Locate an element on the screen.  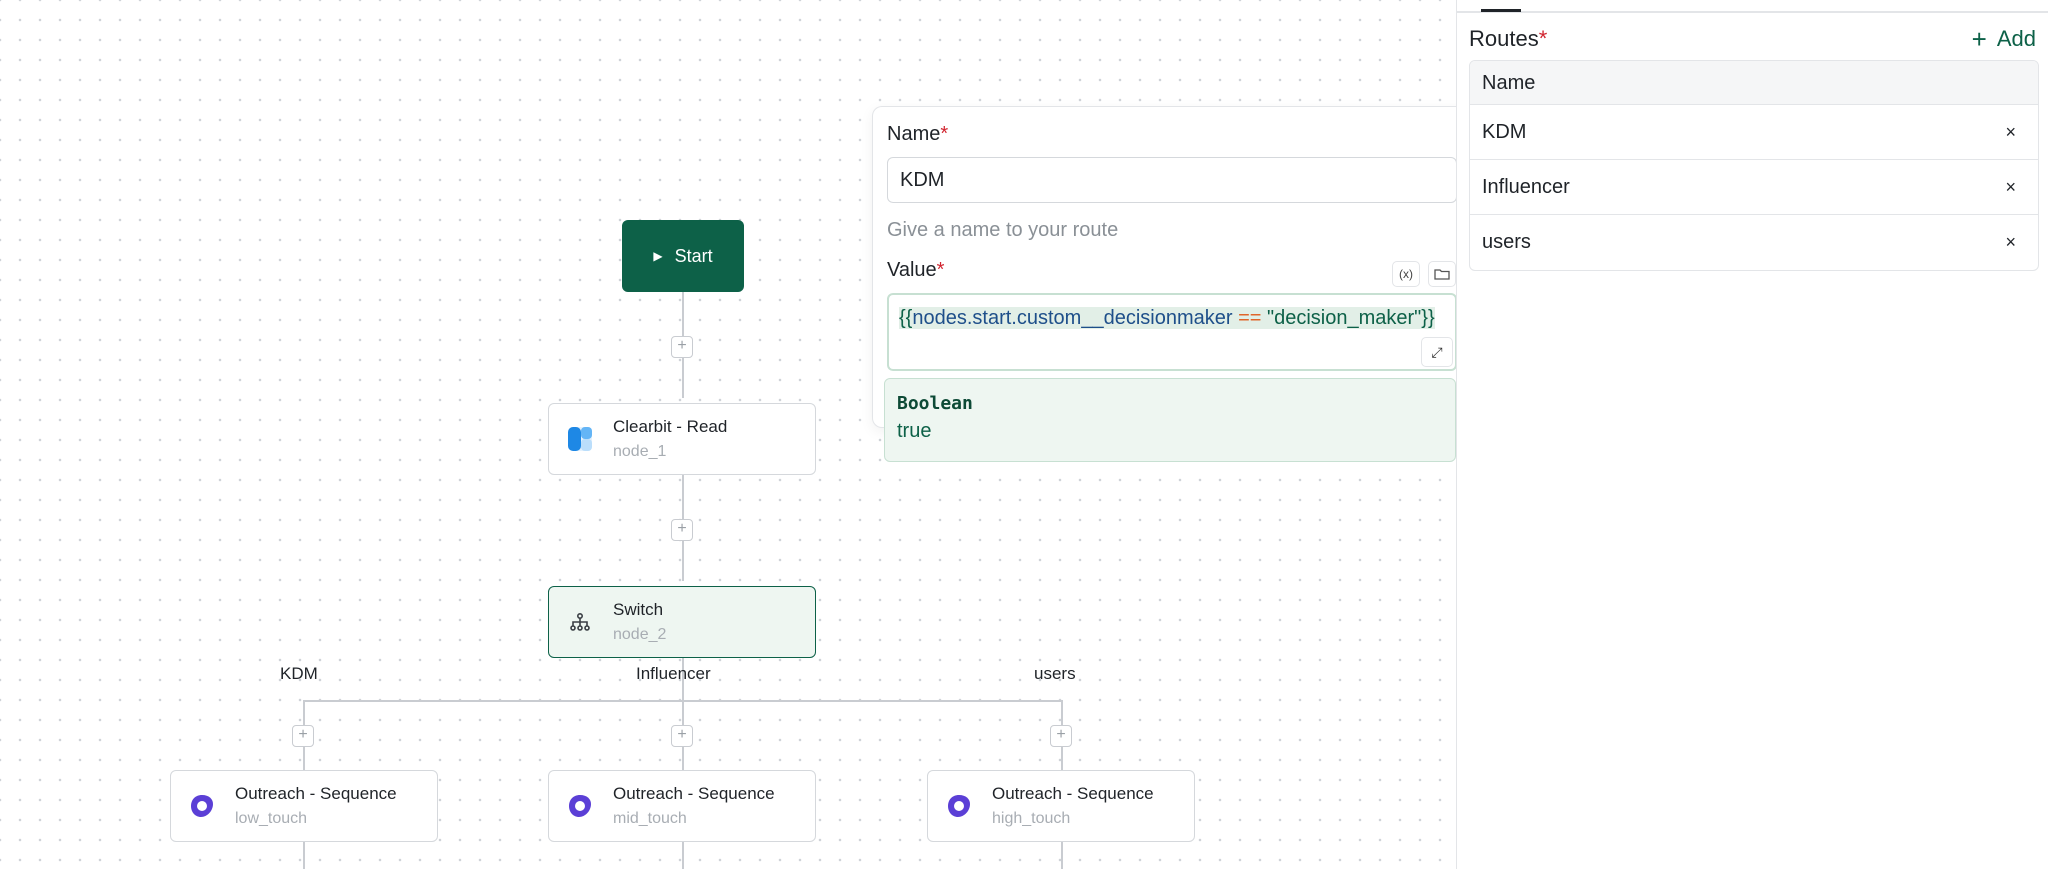
node-switch: Switch node_2 is located at coordinates (682, 622).